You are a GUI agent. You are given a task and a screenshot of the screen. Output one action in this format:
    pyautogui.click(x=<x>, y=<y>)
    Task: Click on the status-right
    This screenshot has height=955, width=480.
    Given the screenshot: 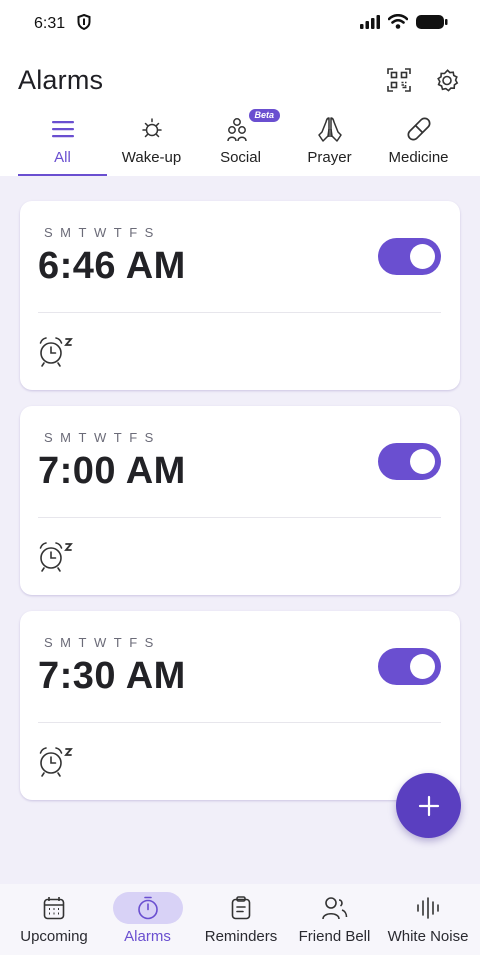 What is the action you would take?
    pyautogui.click(x=404, y=24)
    